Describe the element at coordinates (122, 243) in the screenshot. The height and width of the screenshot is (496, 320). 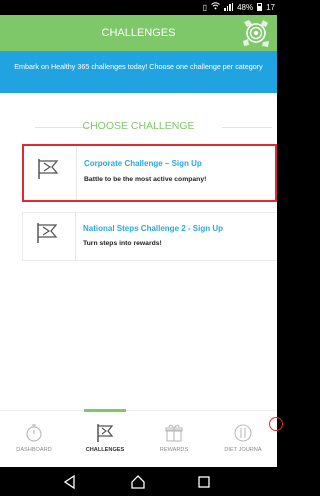
I see `challenge-description: Turn steps into rewards!` at that location.